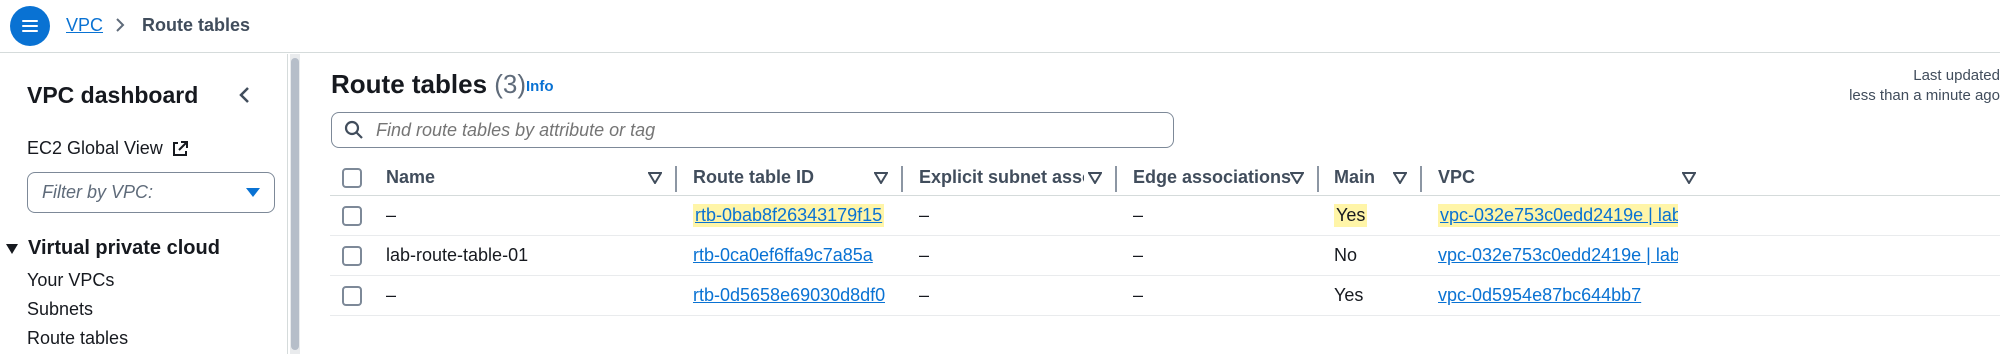 The height and width of the screenshot is (354, 2000). What do you see at coordinates (1456, 177) in the screenshot?
I see `column-header-vpc: VPC` at bounding box center [1456, 177].